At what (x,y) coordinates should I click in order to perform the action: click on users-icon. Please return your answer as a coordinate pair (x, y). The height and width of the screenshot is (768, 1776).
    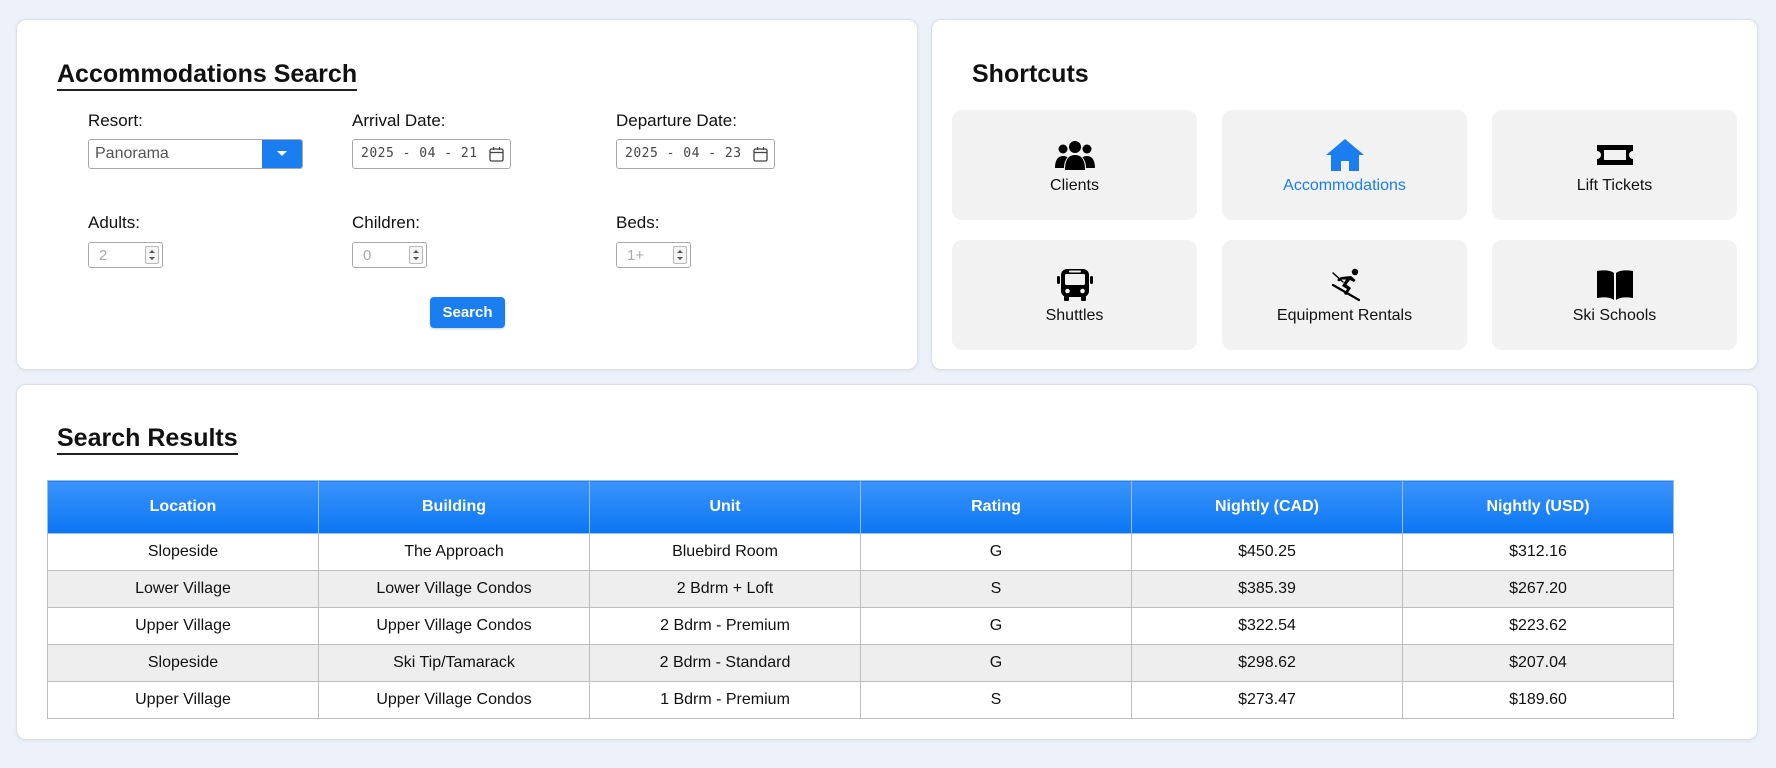
    Looking at the image, I should click on (1074, 155).